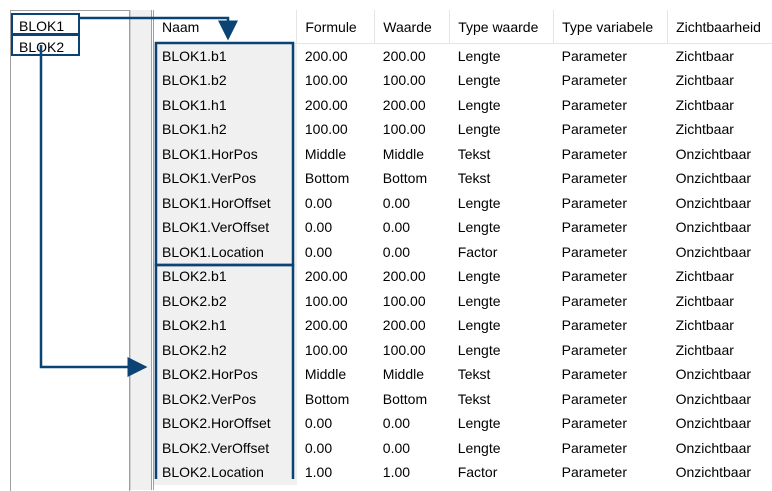 The image size is (772, 491). Describe the element at coordinates (502, 252) in the screenshot. I see `cell-type-waarde: Factor` at that location.